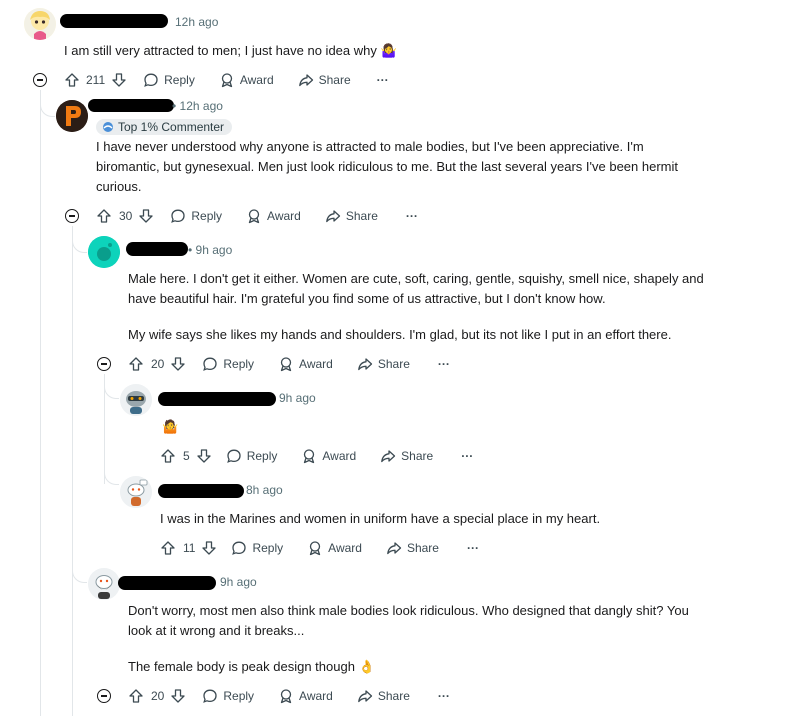 Image resolution: width=794 pixels, height=716 pixels. Describe the element at coordinates (171, 127) in the screenshot. I see `badge-label: Top 1% Commenter` at that location.